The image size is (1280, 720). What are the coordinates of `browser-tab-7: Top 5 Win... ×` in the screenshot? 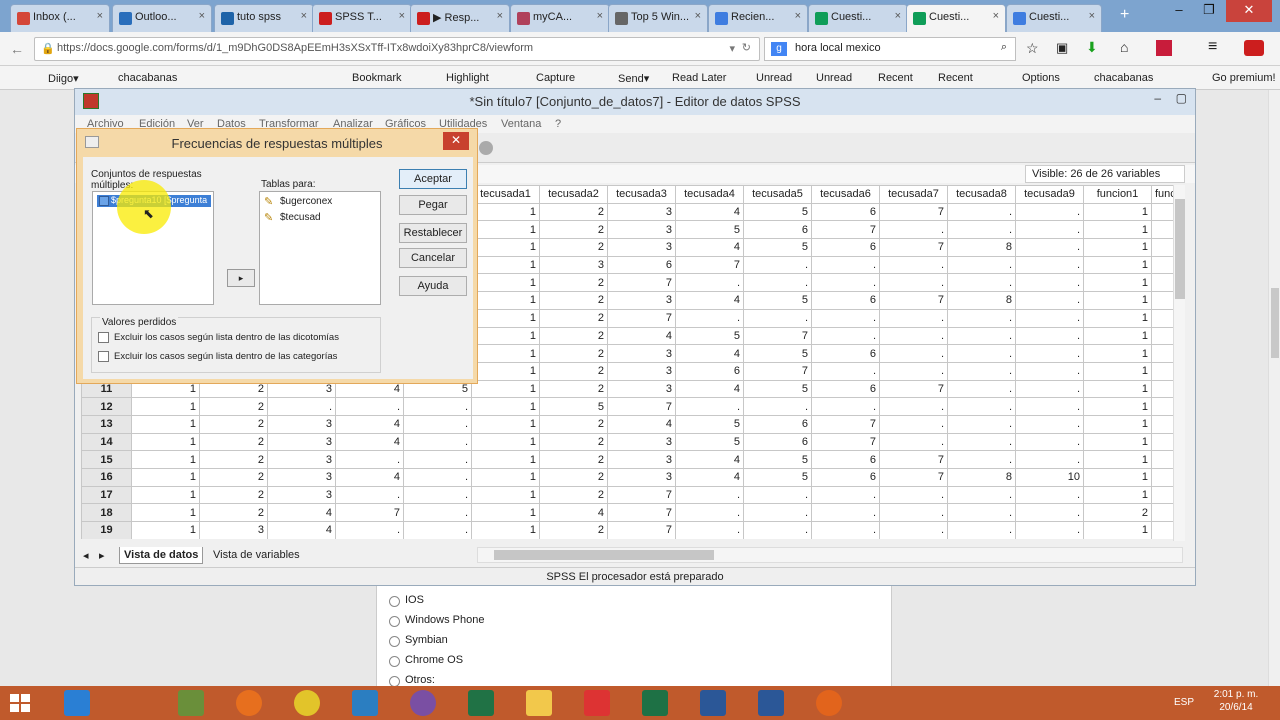 It's located at (658, 18).